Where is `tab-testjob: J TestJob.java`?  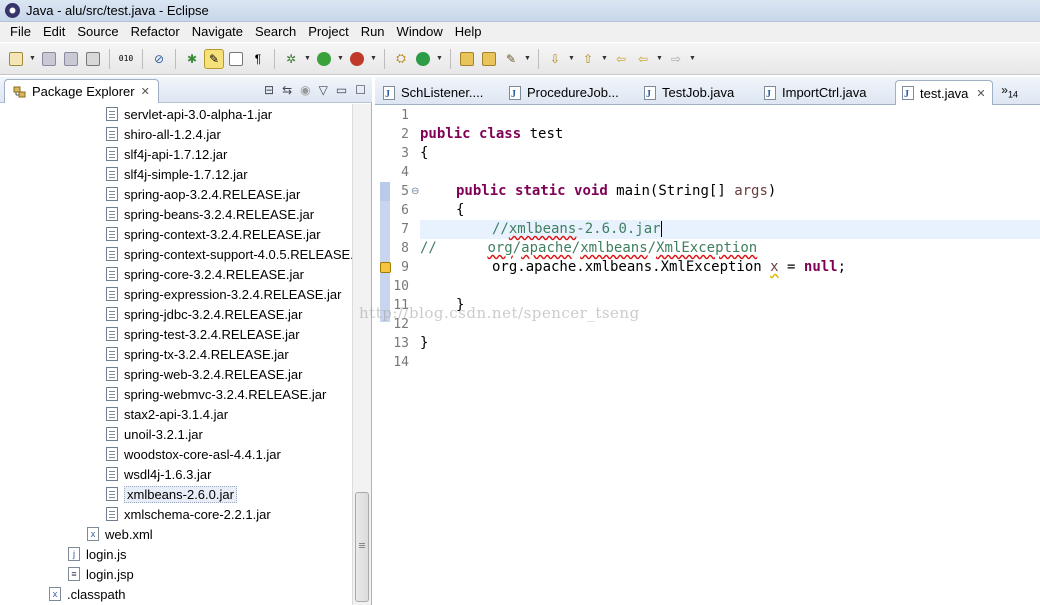
tab-testjob: J TestJob.java is located at coordinates (693, 92).